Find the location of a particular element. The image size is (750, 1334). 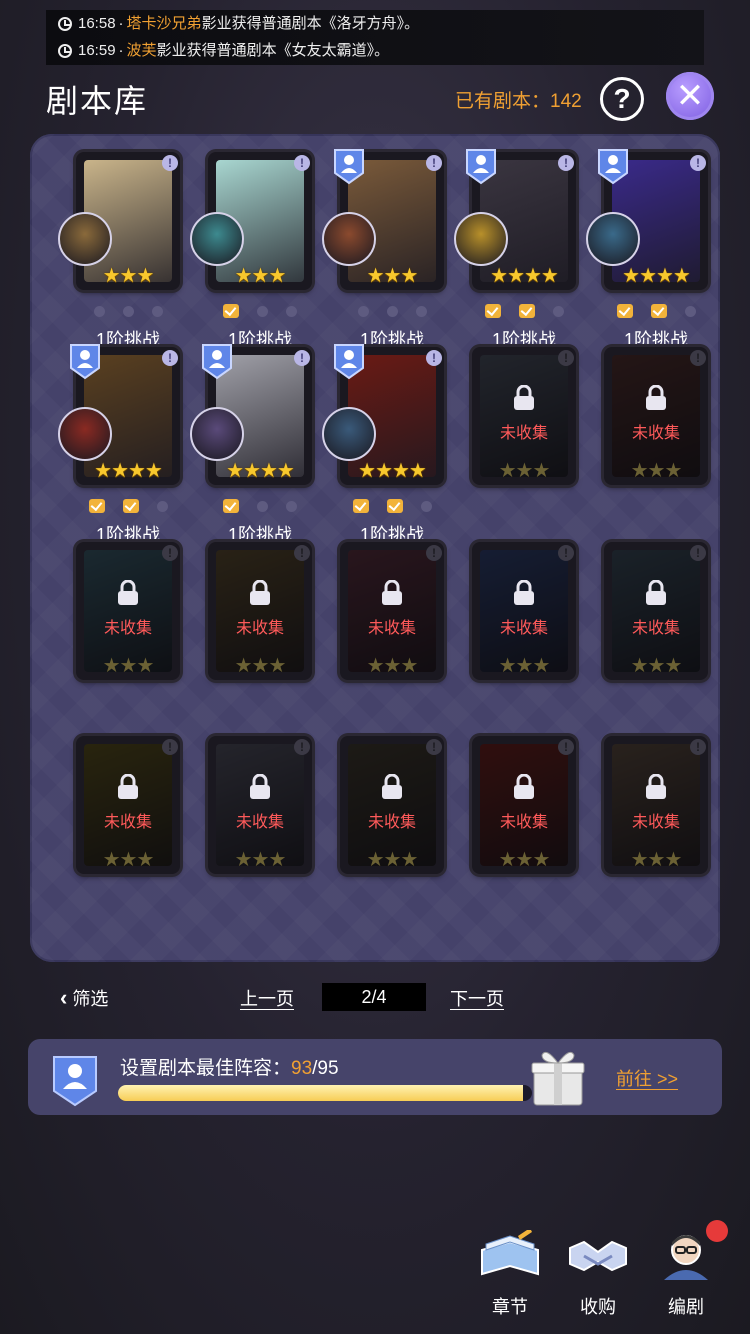

lineup-progress-fill is located at coordinates (321, 1093).